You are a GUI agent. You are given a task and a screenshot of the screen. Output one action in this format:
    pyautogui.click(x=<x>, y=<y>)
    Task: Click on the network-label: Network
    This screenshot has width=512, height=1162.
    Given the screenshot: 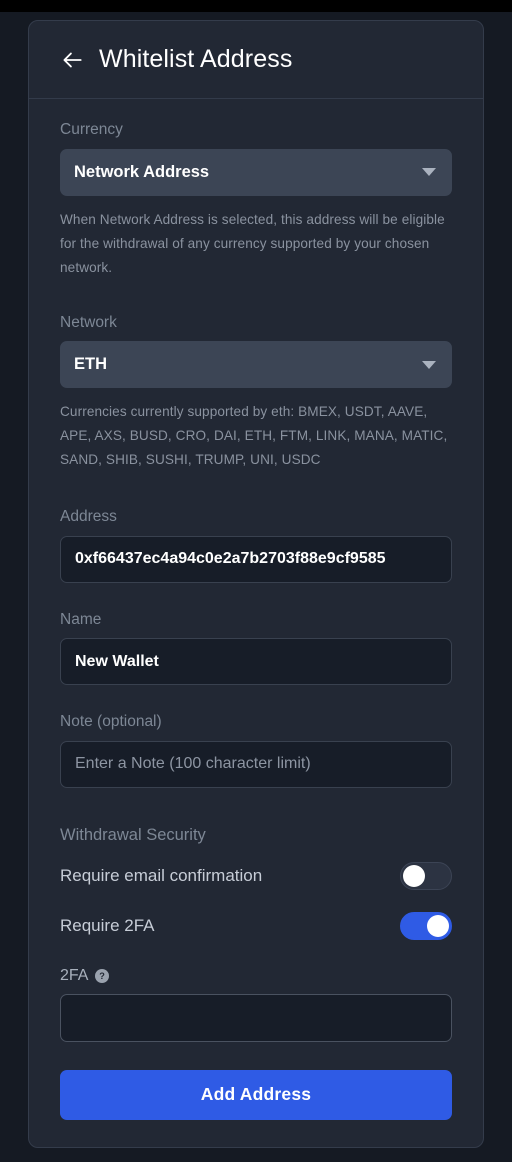 What is the action you would take?
    pyautogui.click(x=88, y=322)
    